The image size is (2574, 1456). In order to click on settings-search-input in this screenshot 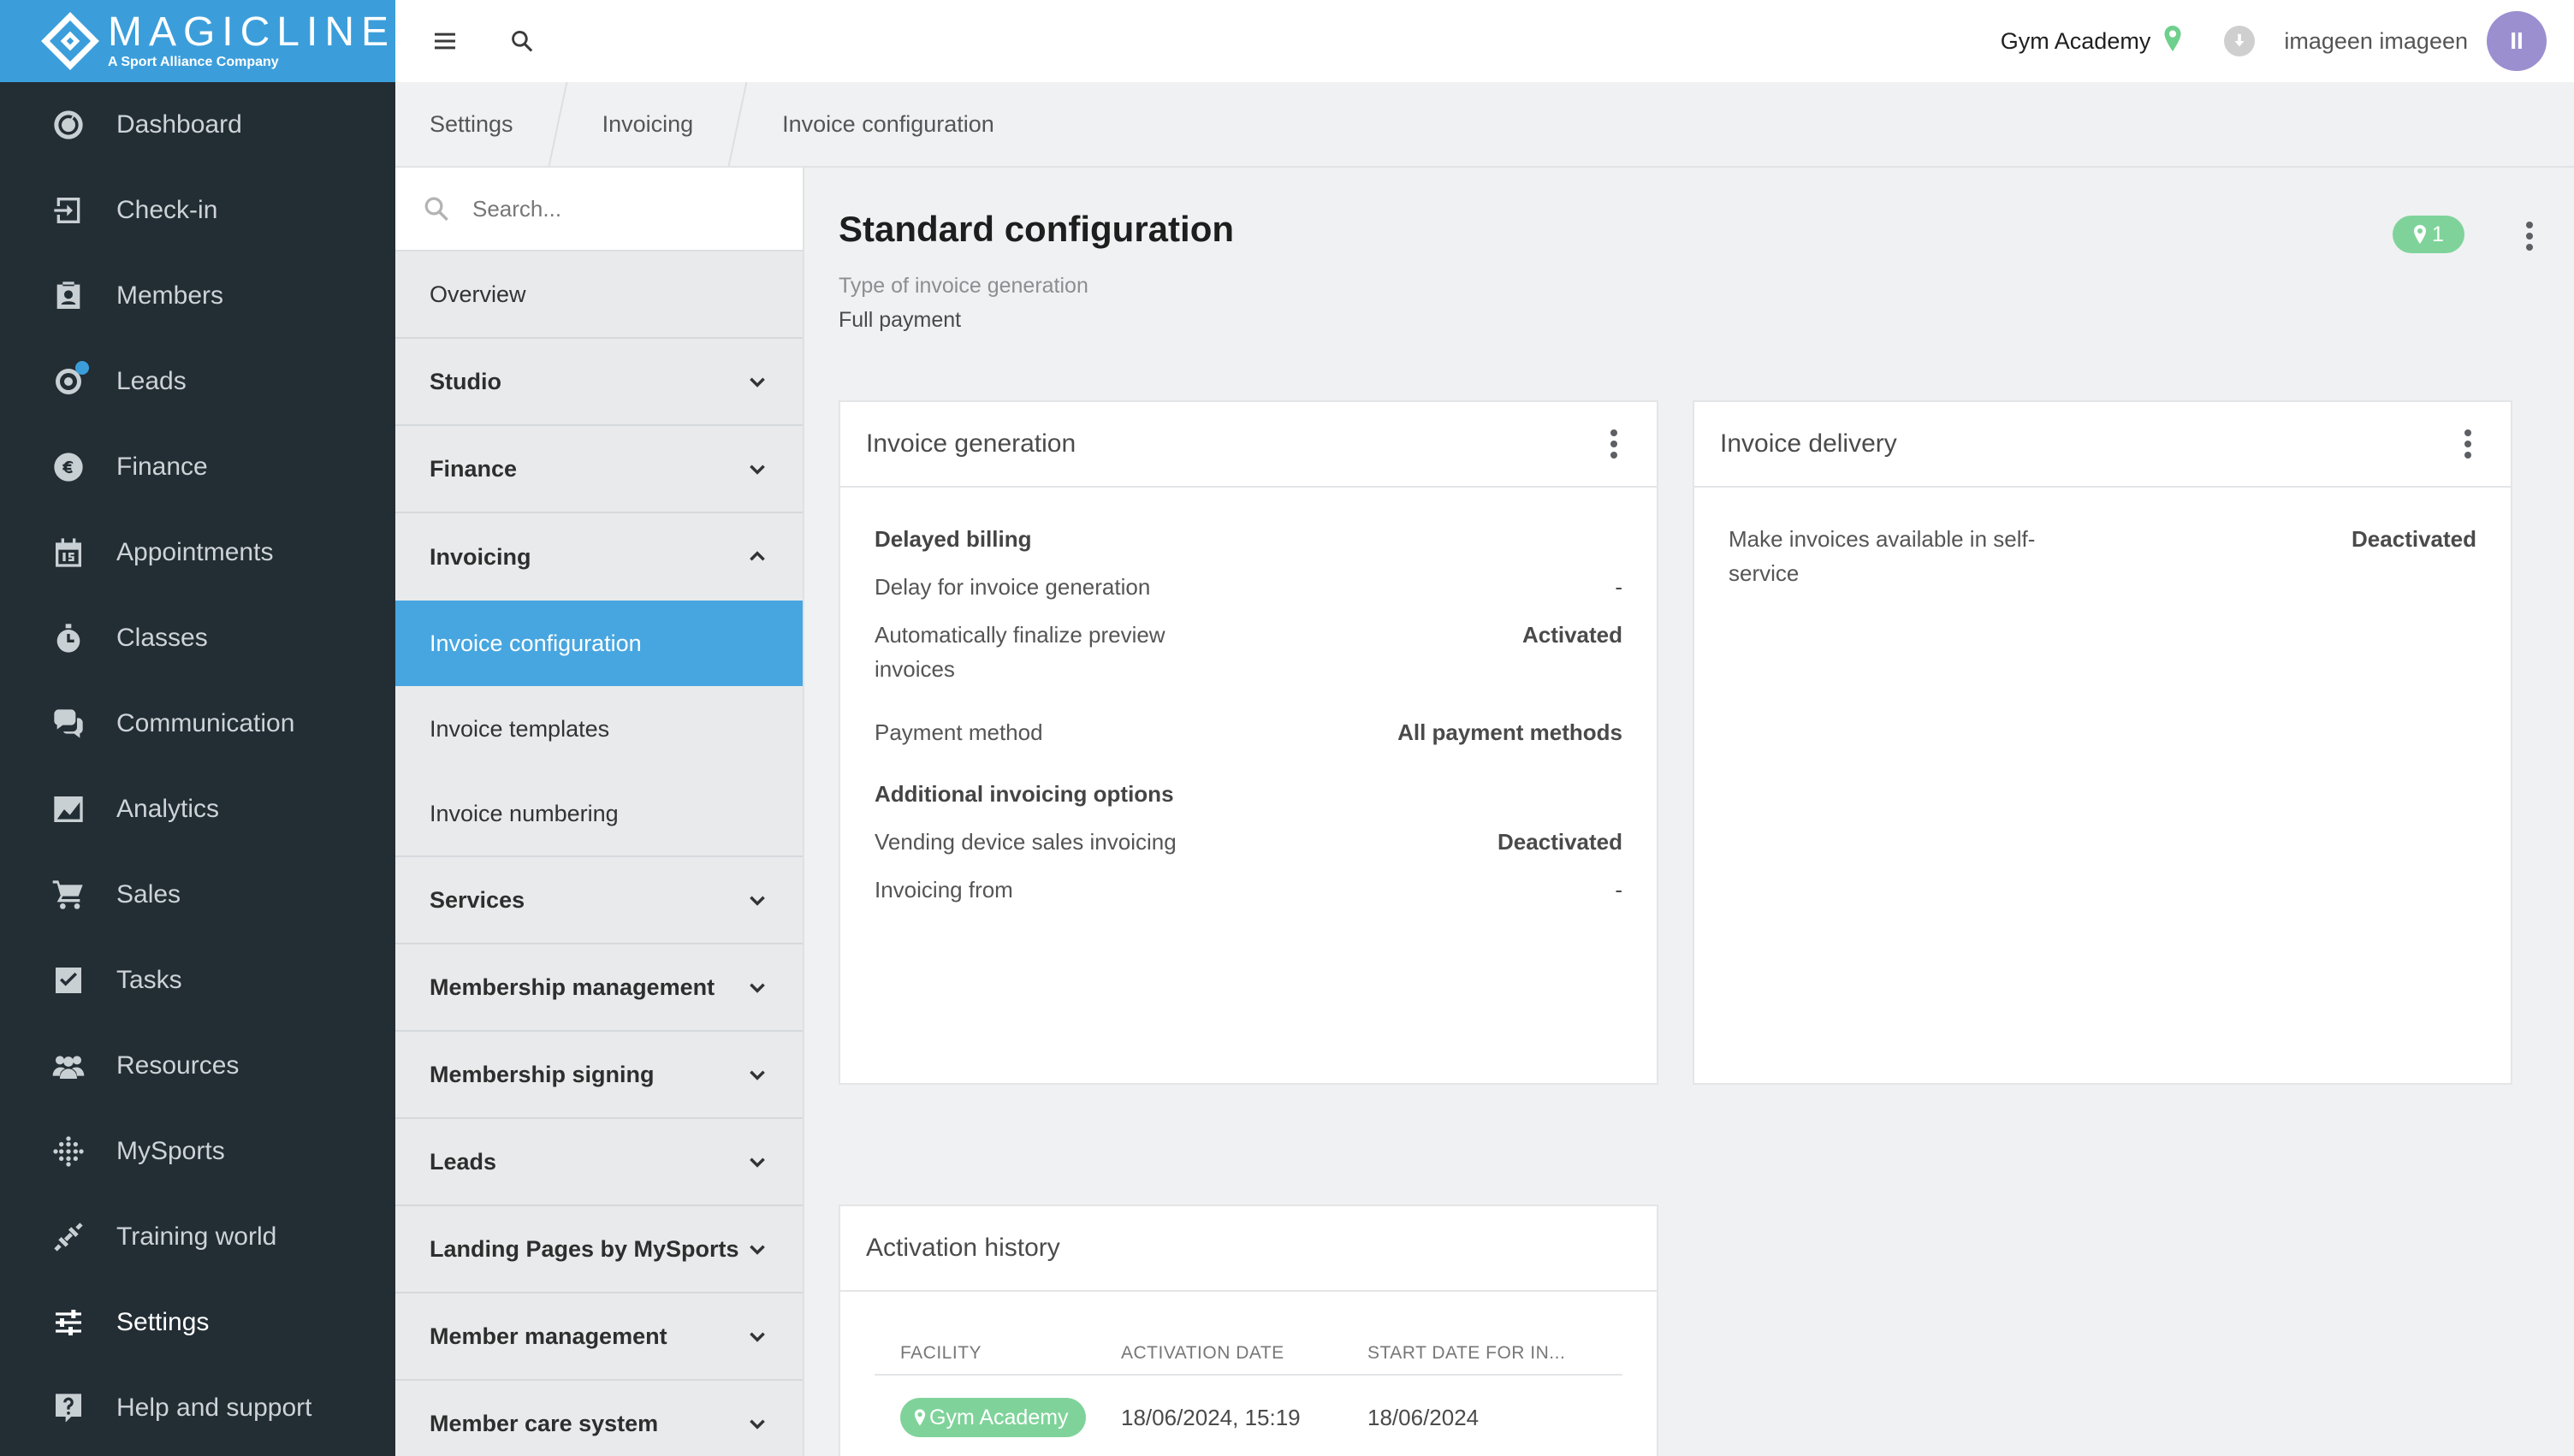, I will do `click(626, 208)`.